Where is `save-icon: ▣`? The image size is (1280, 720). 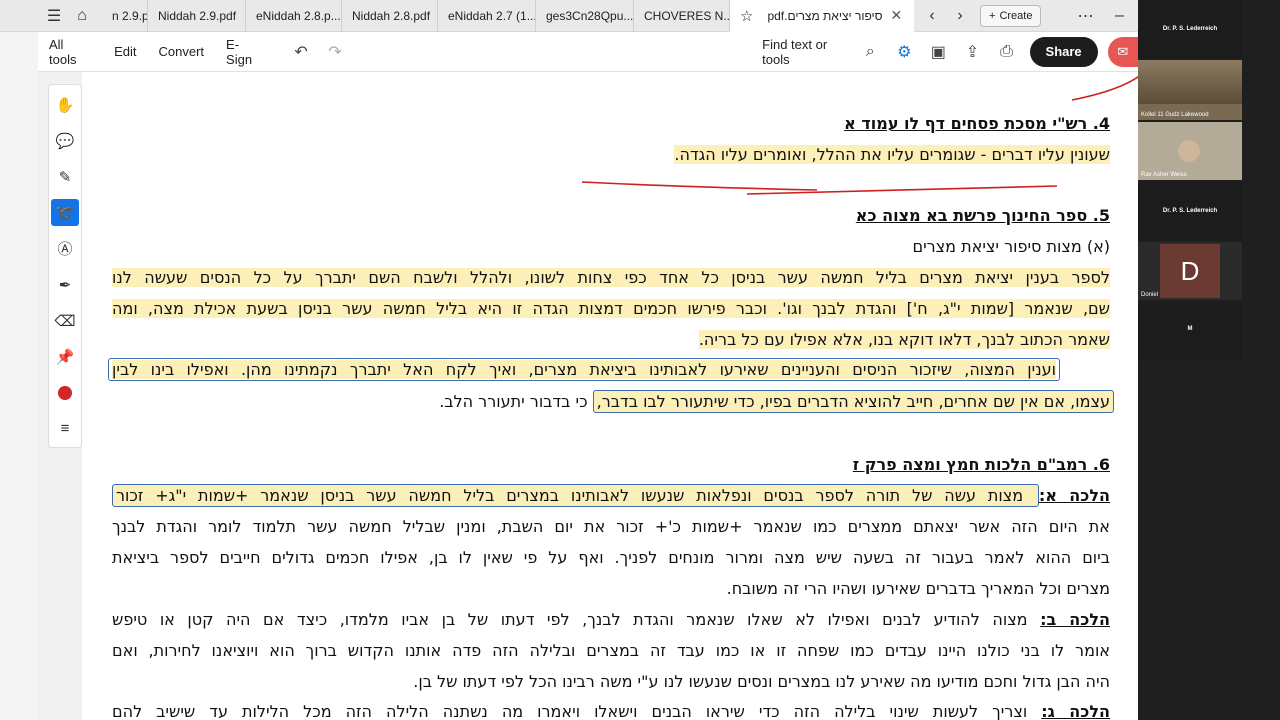
save-icon: ▣ is located at coordinates (938, 52).